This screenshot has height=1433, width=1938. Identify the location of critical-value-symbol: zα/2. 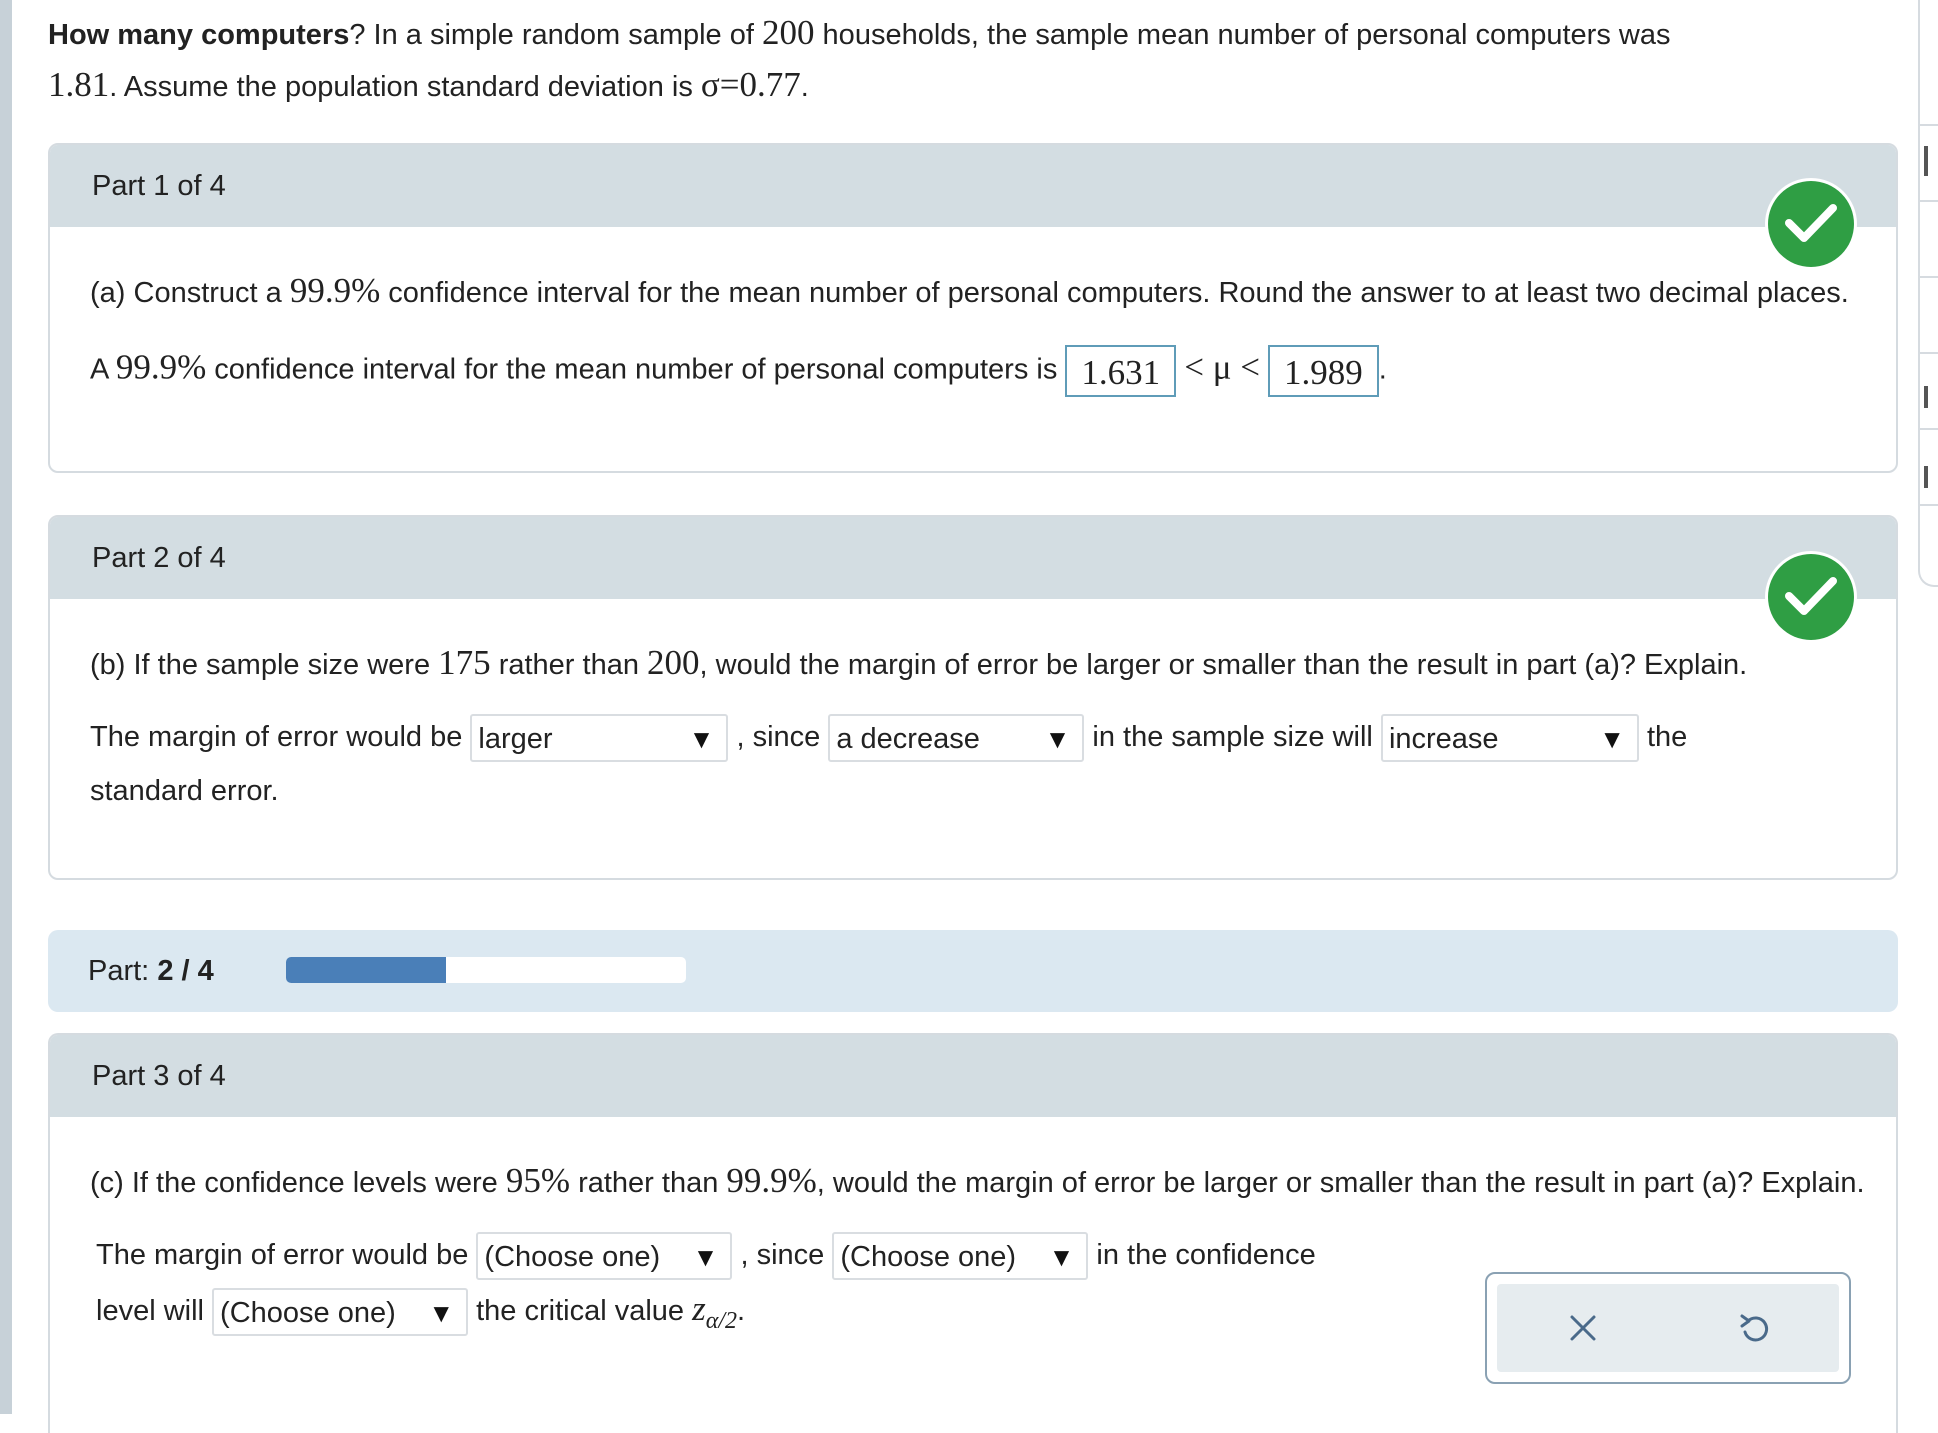
(714, 1311).